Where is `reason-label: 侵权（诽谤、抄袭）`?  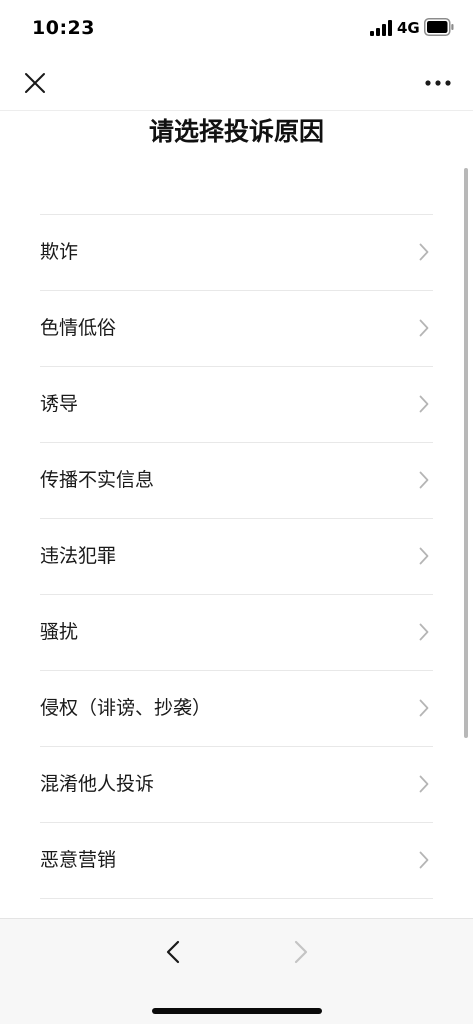 reason-label: 侵权（诽谤、抄袭） is located at coordinates (126, 708).